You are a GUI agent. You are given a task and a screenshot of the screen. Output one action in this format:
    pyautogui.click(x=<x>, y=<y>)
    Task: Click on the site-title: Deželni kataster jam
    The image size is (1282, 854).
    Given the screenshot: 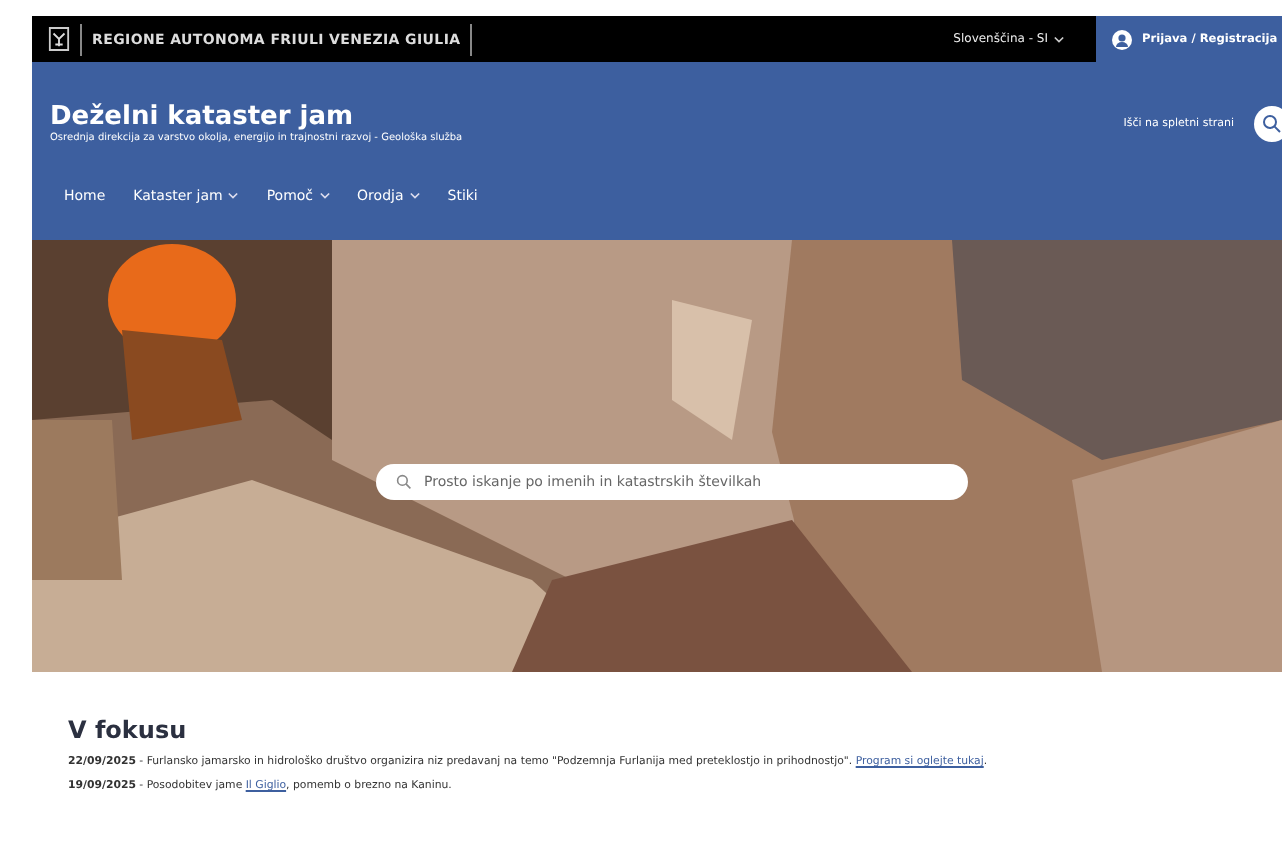 What is the action you would take?
    pyautogui.click(x=256, y=117)
    